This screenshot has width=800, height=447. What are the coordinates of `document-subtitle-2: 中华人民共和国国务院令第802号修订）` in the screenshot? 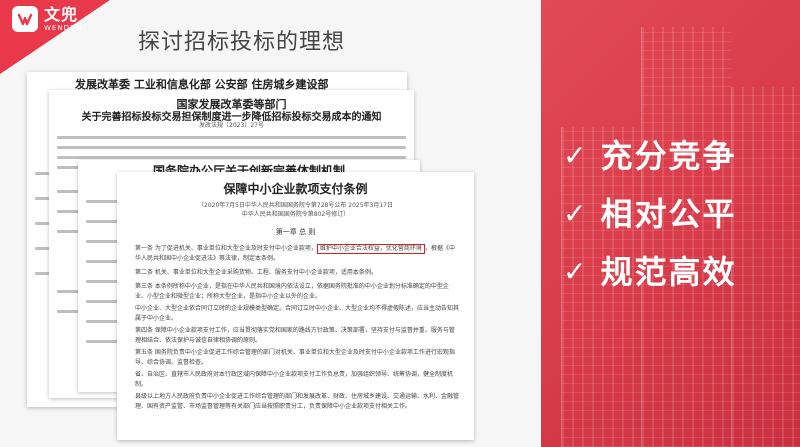 It's located at (295, 214).